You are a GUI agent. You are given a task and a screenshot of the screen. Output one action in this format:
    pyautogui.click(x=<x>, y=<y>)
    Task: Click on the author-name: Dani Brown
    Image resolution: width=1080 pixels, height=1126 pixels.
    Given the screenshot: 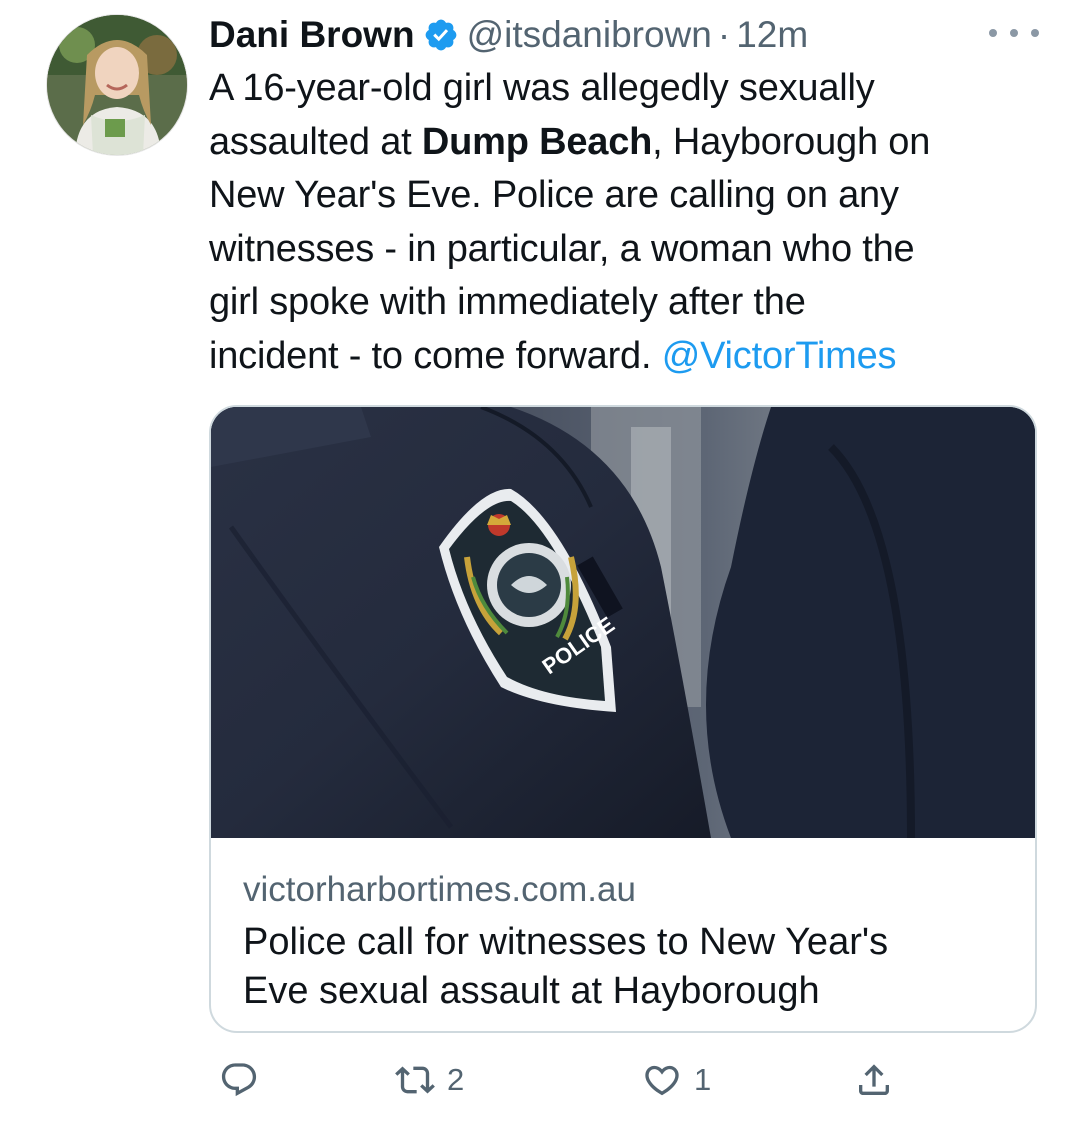 What is the action you would take?
    pyautogui.click(x=312, y=35)
    